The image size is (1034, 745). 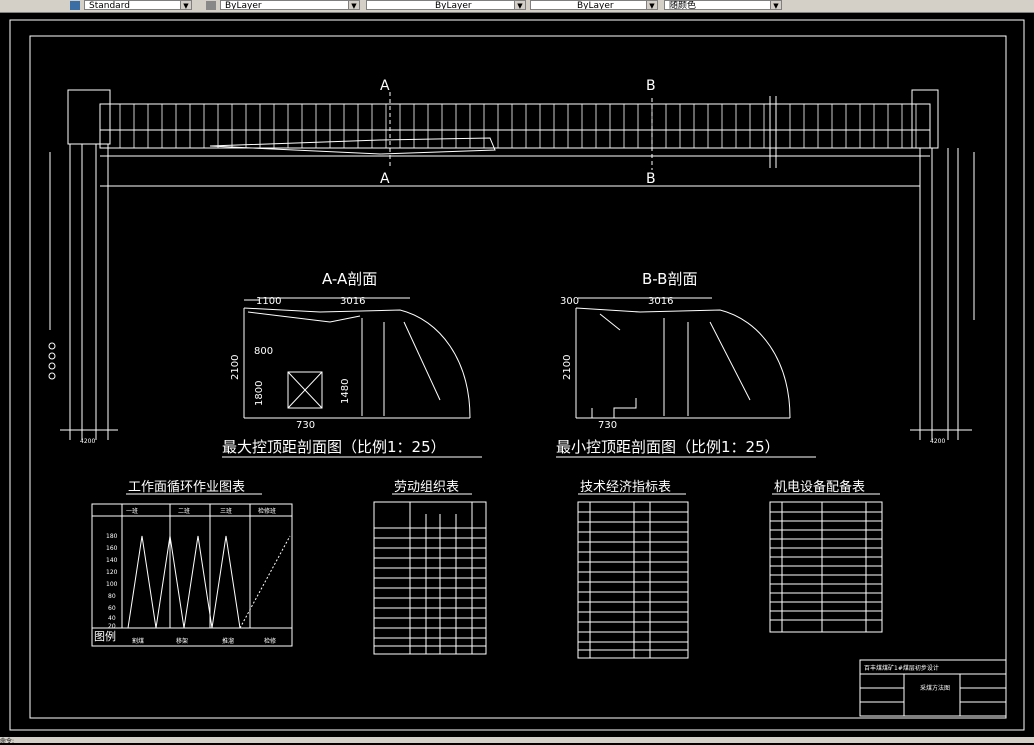 What do you see at coordinates (345, 391) in the screenshot?
I see `dim-aa-1480: 1480` at bounding box center [345, 391].